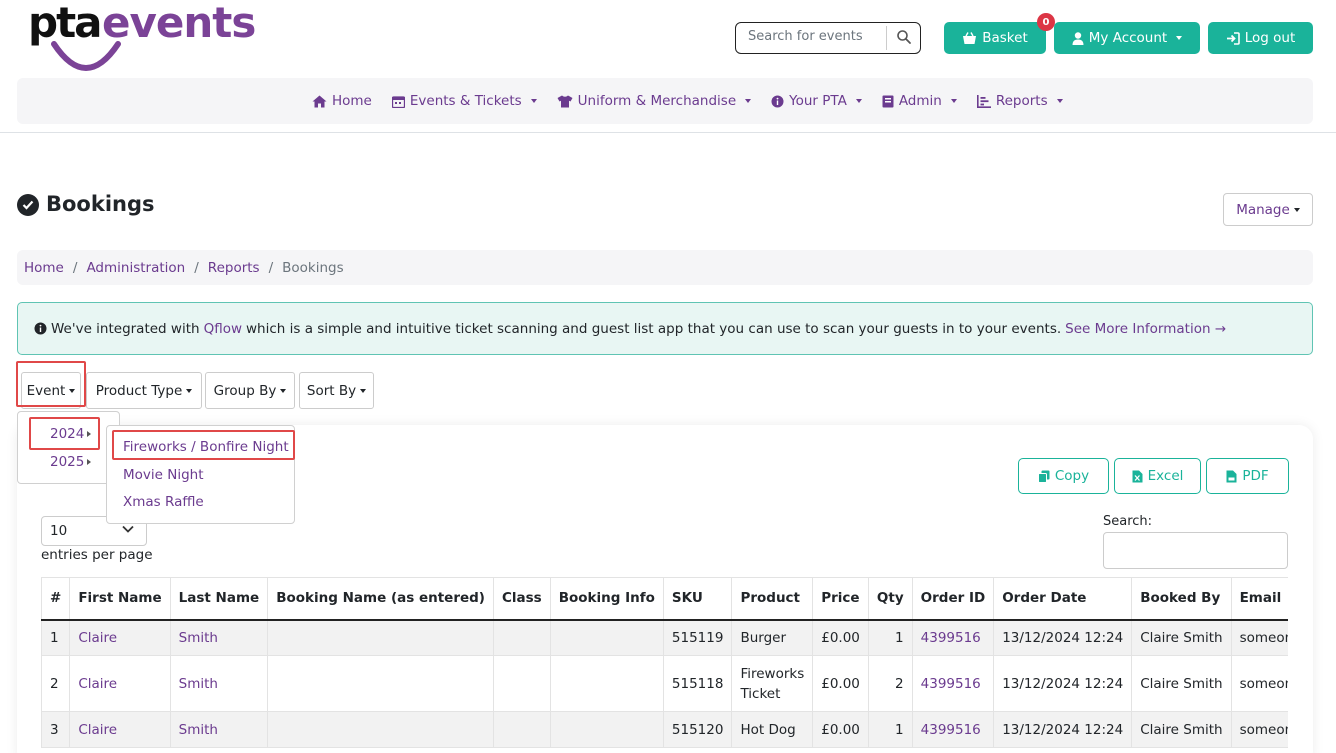 The height and width of the screenshot is (753, 1336). Describe the element at coordinates (1270, 38) in the screenshot. I see `logout-label: Log out` at that location.